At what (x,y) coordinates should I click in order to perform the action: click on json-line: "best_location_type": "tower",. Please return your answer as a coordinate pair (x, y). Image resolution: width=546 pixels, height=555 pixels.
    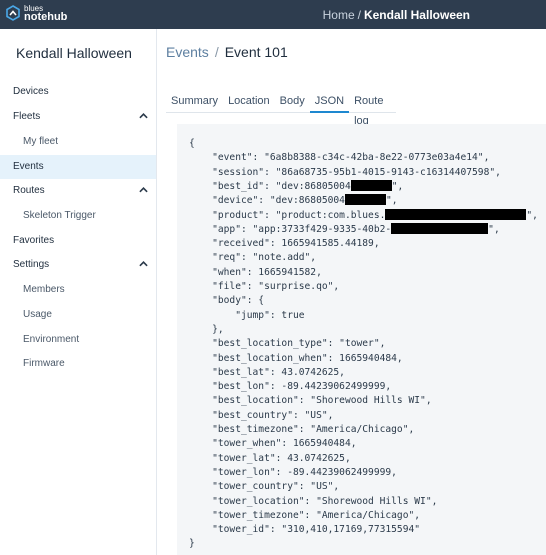
    Looking at the image, I should click on (287, 344).